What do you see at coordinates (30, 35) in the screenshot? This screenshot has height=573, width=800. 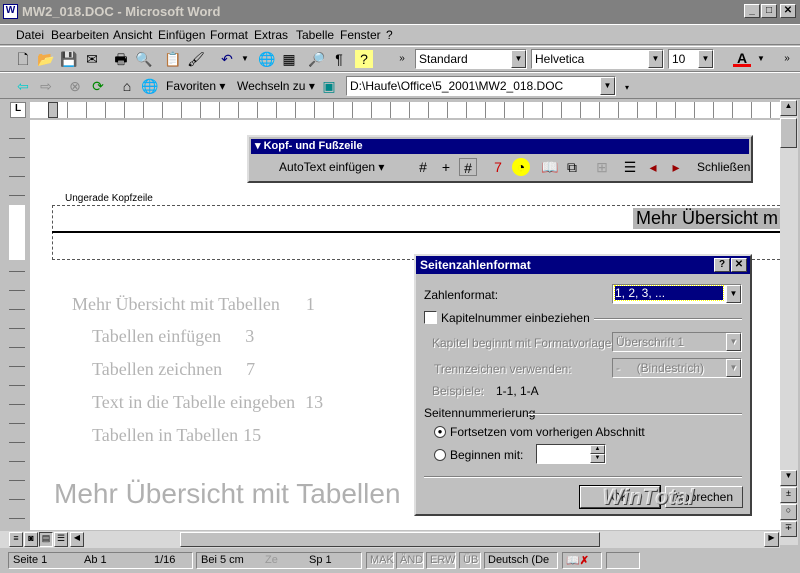 I see `menu-datei: Datei` at bounding box center [30, 35].